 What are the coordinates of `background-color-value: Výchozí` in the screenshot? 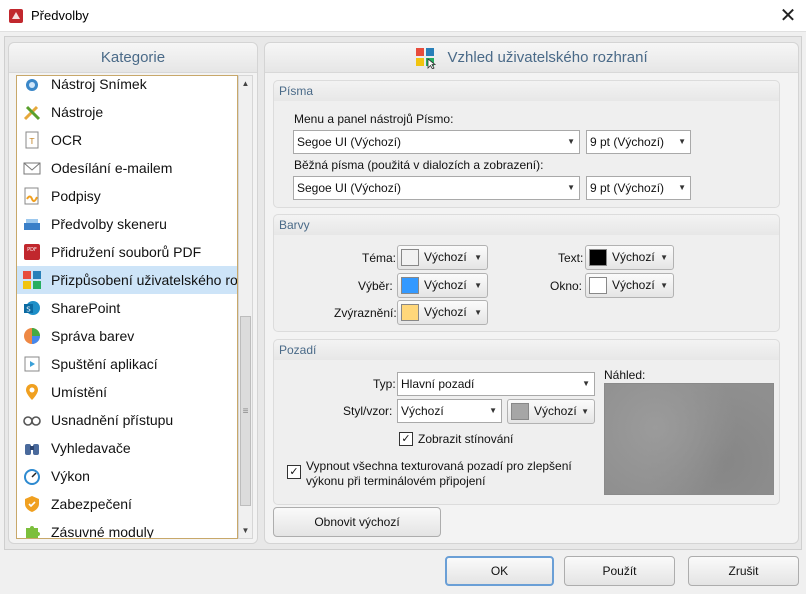 It's located at (555, 411).